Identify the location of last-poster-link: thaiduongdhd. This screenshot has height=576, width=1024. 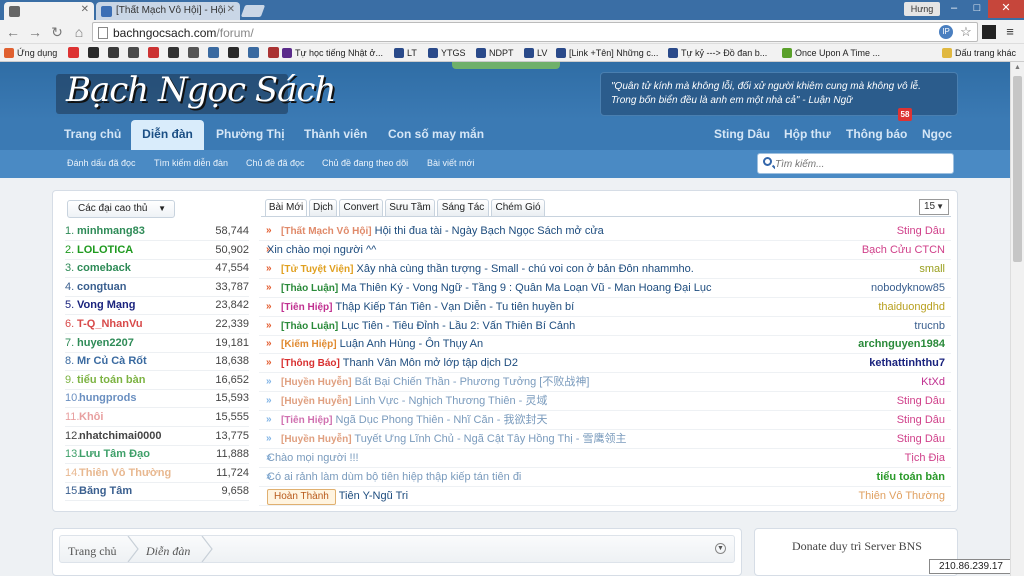
(911, 307).